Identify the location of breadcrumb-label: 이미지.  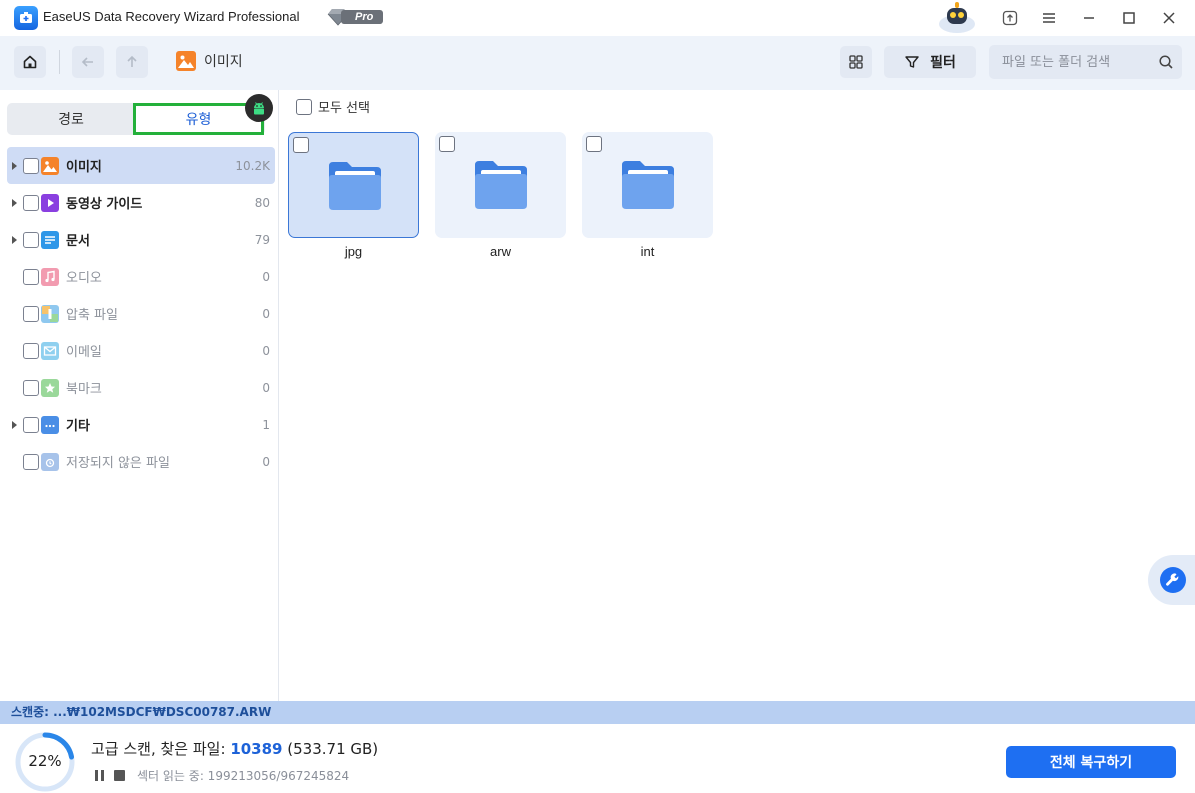
(223, 62).